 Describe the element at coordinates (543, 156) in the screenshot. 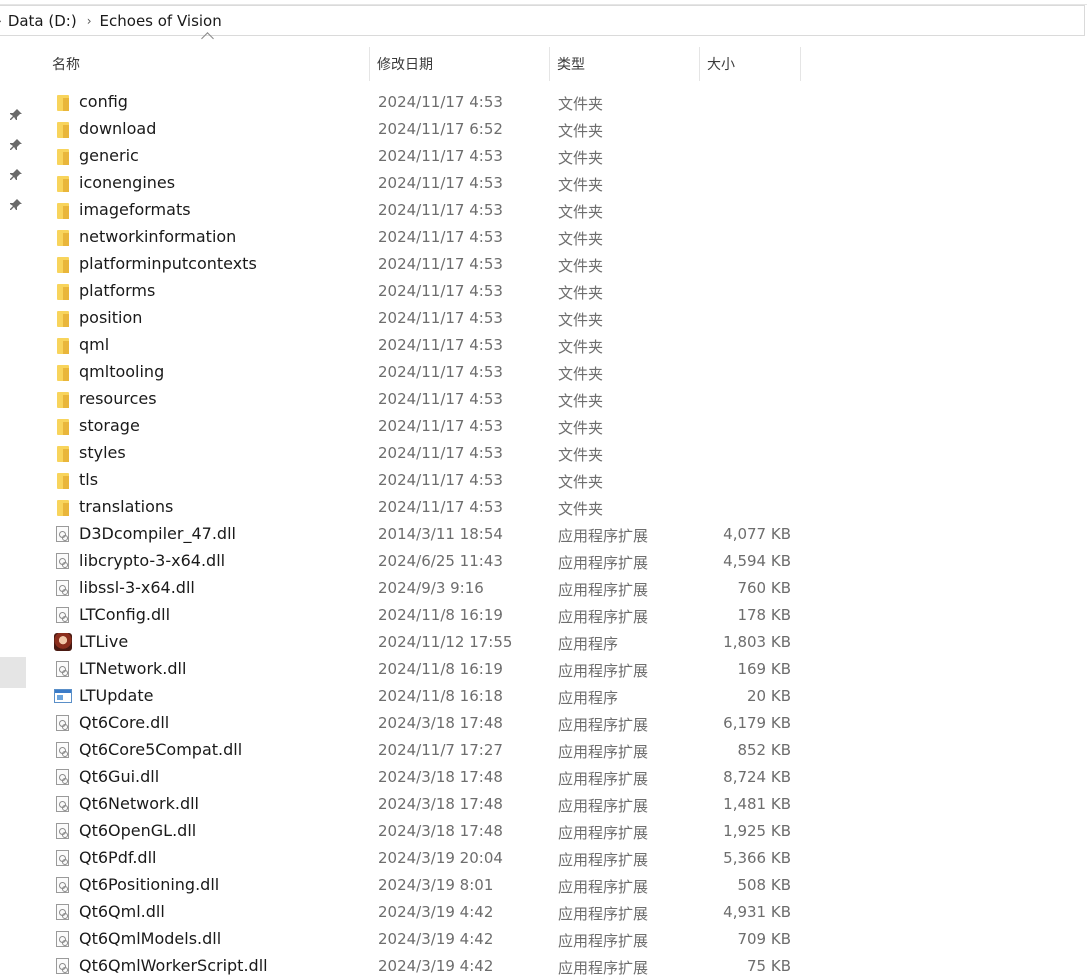

I see `file-row: generic 2024/11/17 4:53 文件夹` at that location.